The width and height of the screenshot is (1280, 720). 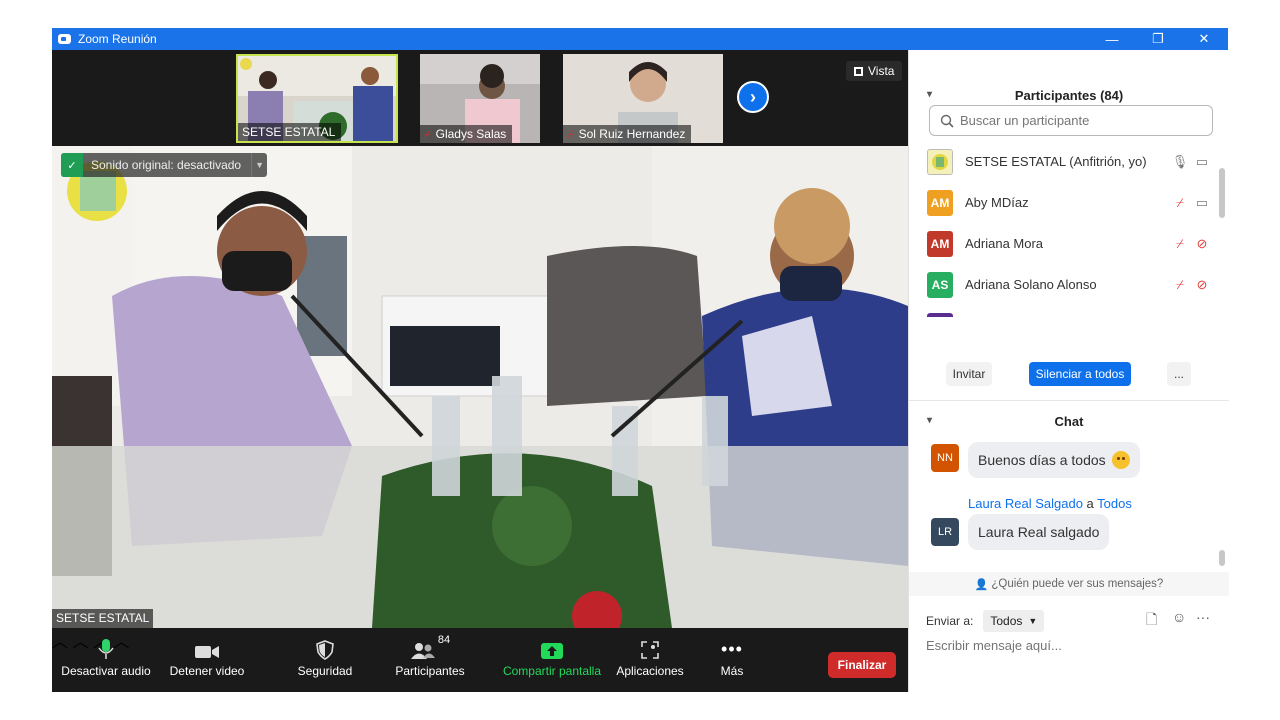 I want to click on original-sound-banner: ✓ Sonido original: desactivado ▼, so click(x=164, y=165).